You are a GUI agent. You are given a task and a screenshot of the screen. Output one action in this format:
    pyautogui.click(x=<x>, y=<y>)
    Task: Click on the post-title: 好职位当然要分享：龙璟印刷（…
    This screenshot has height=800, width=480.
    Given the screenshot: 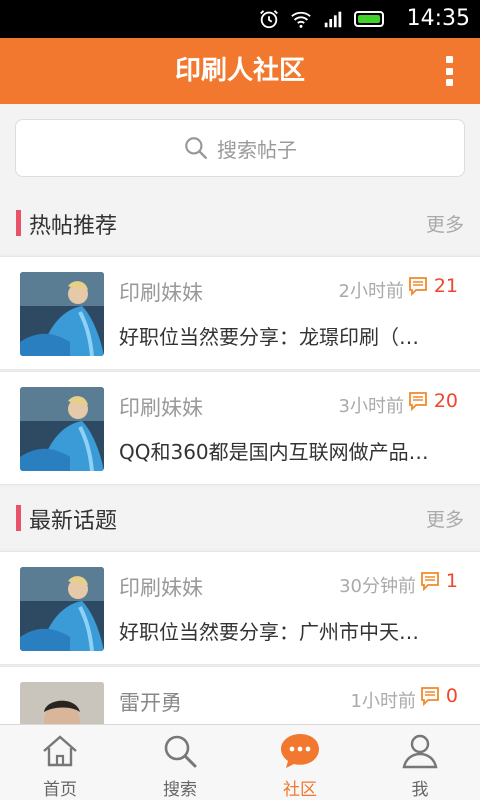 What is the action you would take?
    pyautogui.click(x=269, y=337)
    